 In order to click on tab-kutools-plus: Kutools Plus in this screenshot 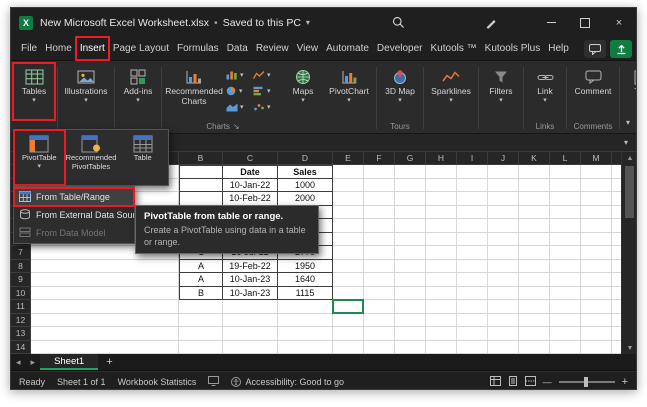, I will do `click(513, 48)`.